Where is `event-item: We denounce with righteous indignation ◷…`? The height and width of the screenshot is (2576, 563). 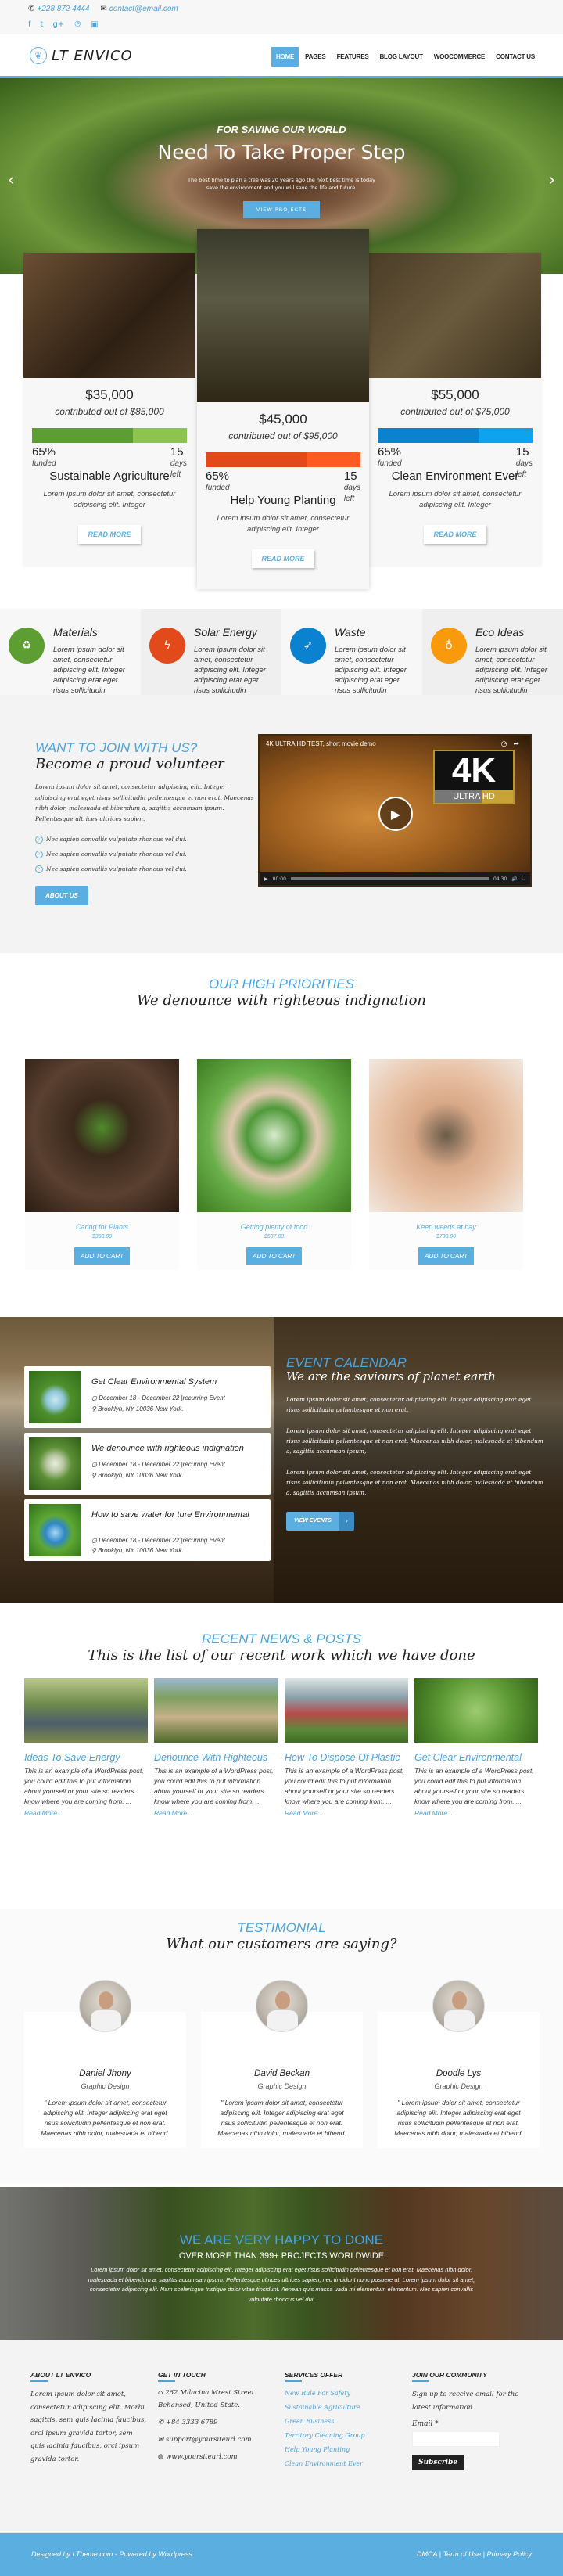
event-item: We denounce with righteous indignation ◷… is located at coordinates (147, 1464).